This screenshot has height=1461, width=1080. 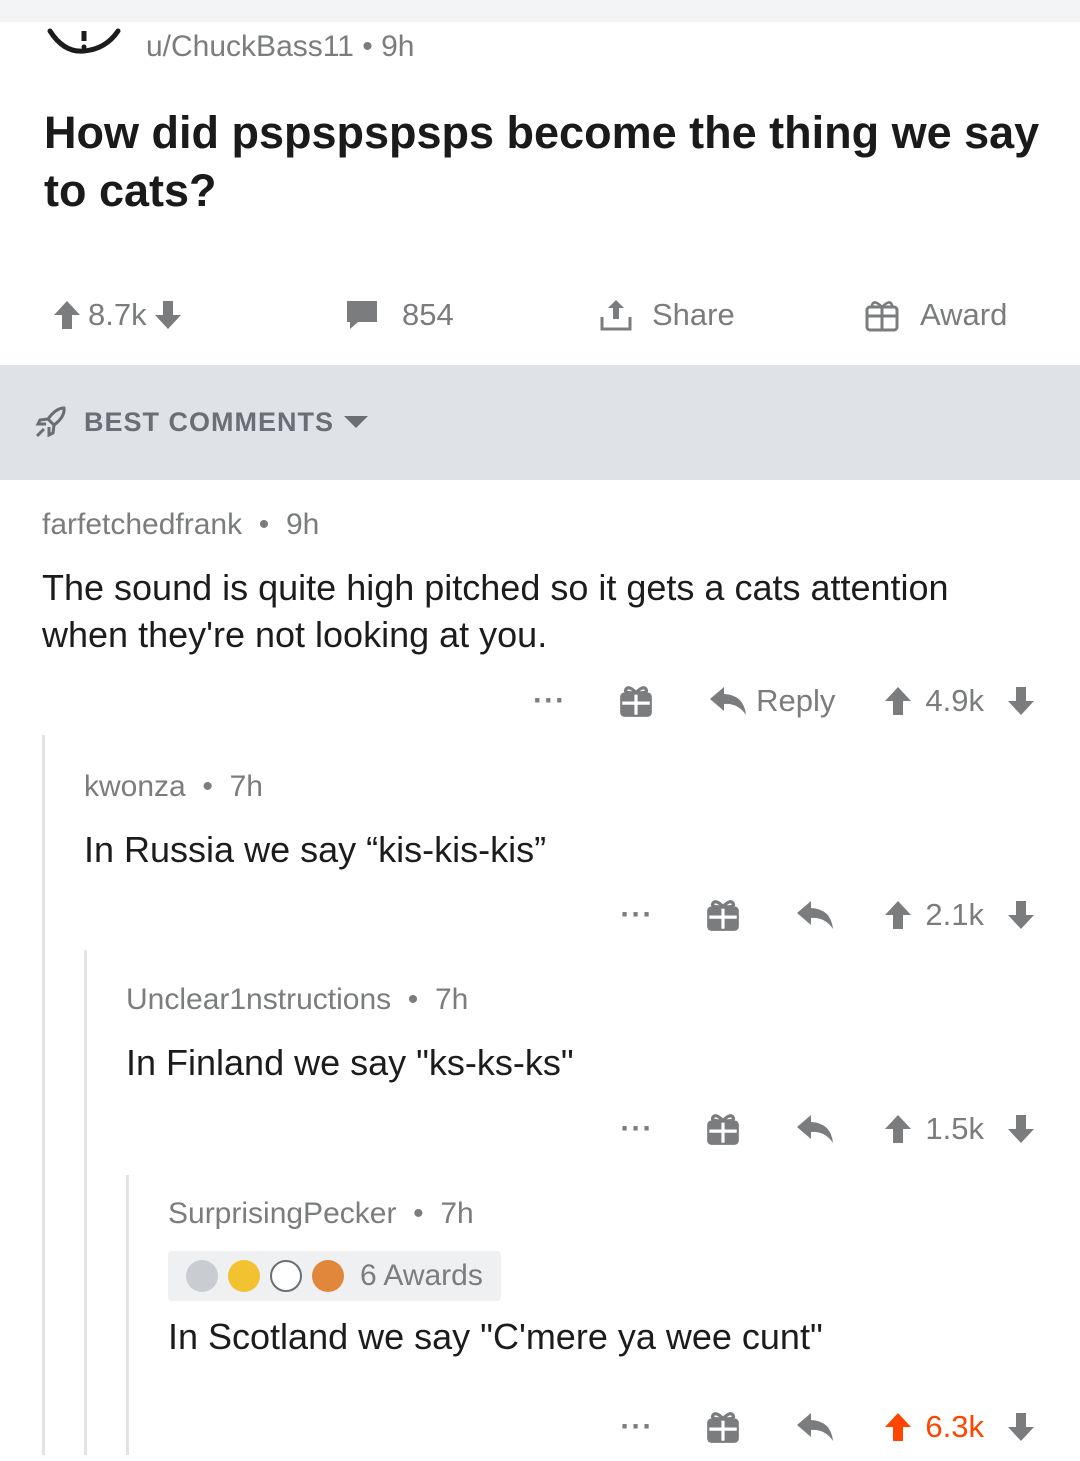 What do you see at coordinates (209, 421) in the screenshot?
I see `sort-label: BEST COMMENTS` at bounding box center [209, 421].